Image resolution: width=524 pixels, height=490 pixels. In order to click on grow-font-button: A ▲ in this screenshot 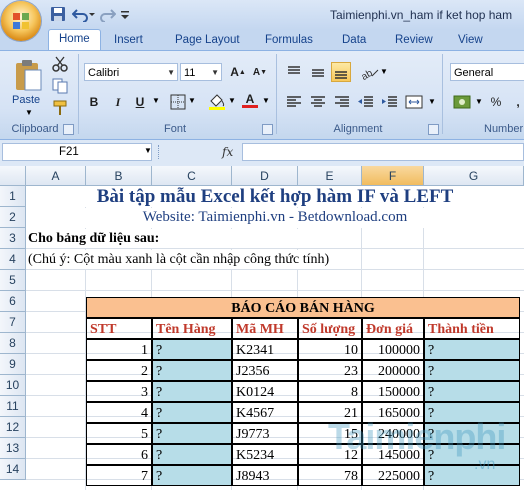, I will do `click(238, 72)`.